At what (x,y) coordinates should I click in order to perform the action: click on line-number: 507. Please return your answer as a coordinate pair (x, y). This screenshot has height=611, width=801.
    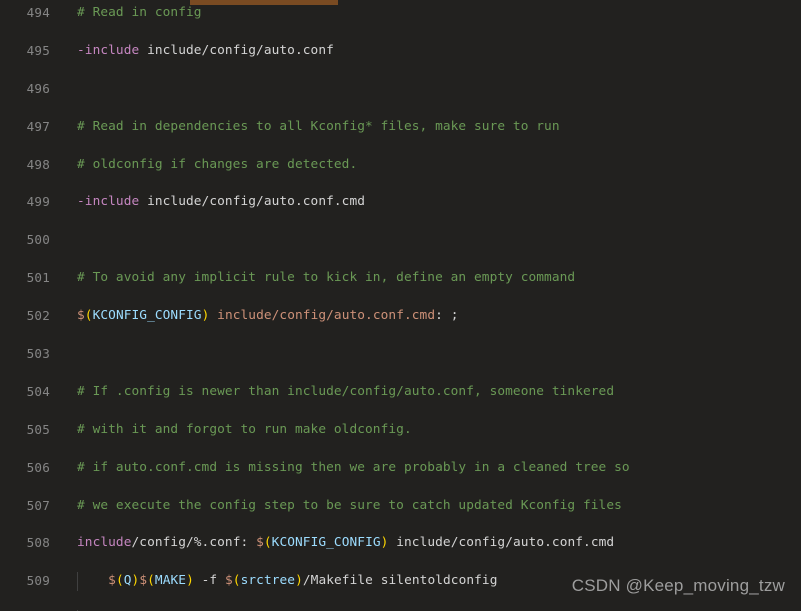
    Looking at the image, I should click on (38, 505).